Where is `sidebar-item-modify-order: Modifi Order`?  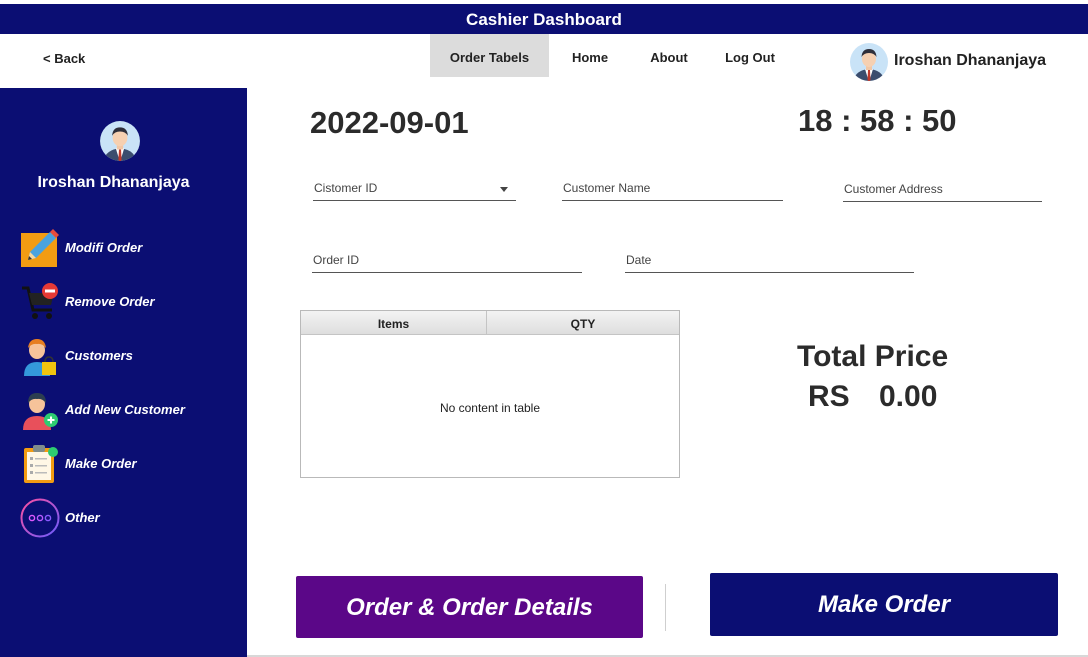 sidebar-item-modify-order: Modifi Order is located at coordinates (127, 248).